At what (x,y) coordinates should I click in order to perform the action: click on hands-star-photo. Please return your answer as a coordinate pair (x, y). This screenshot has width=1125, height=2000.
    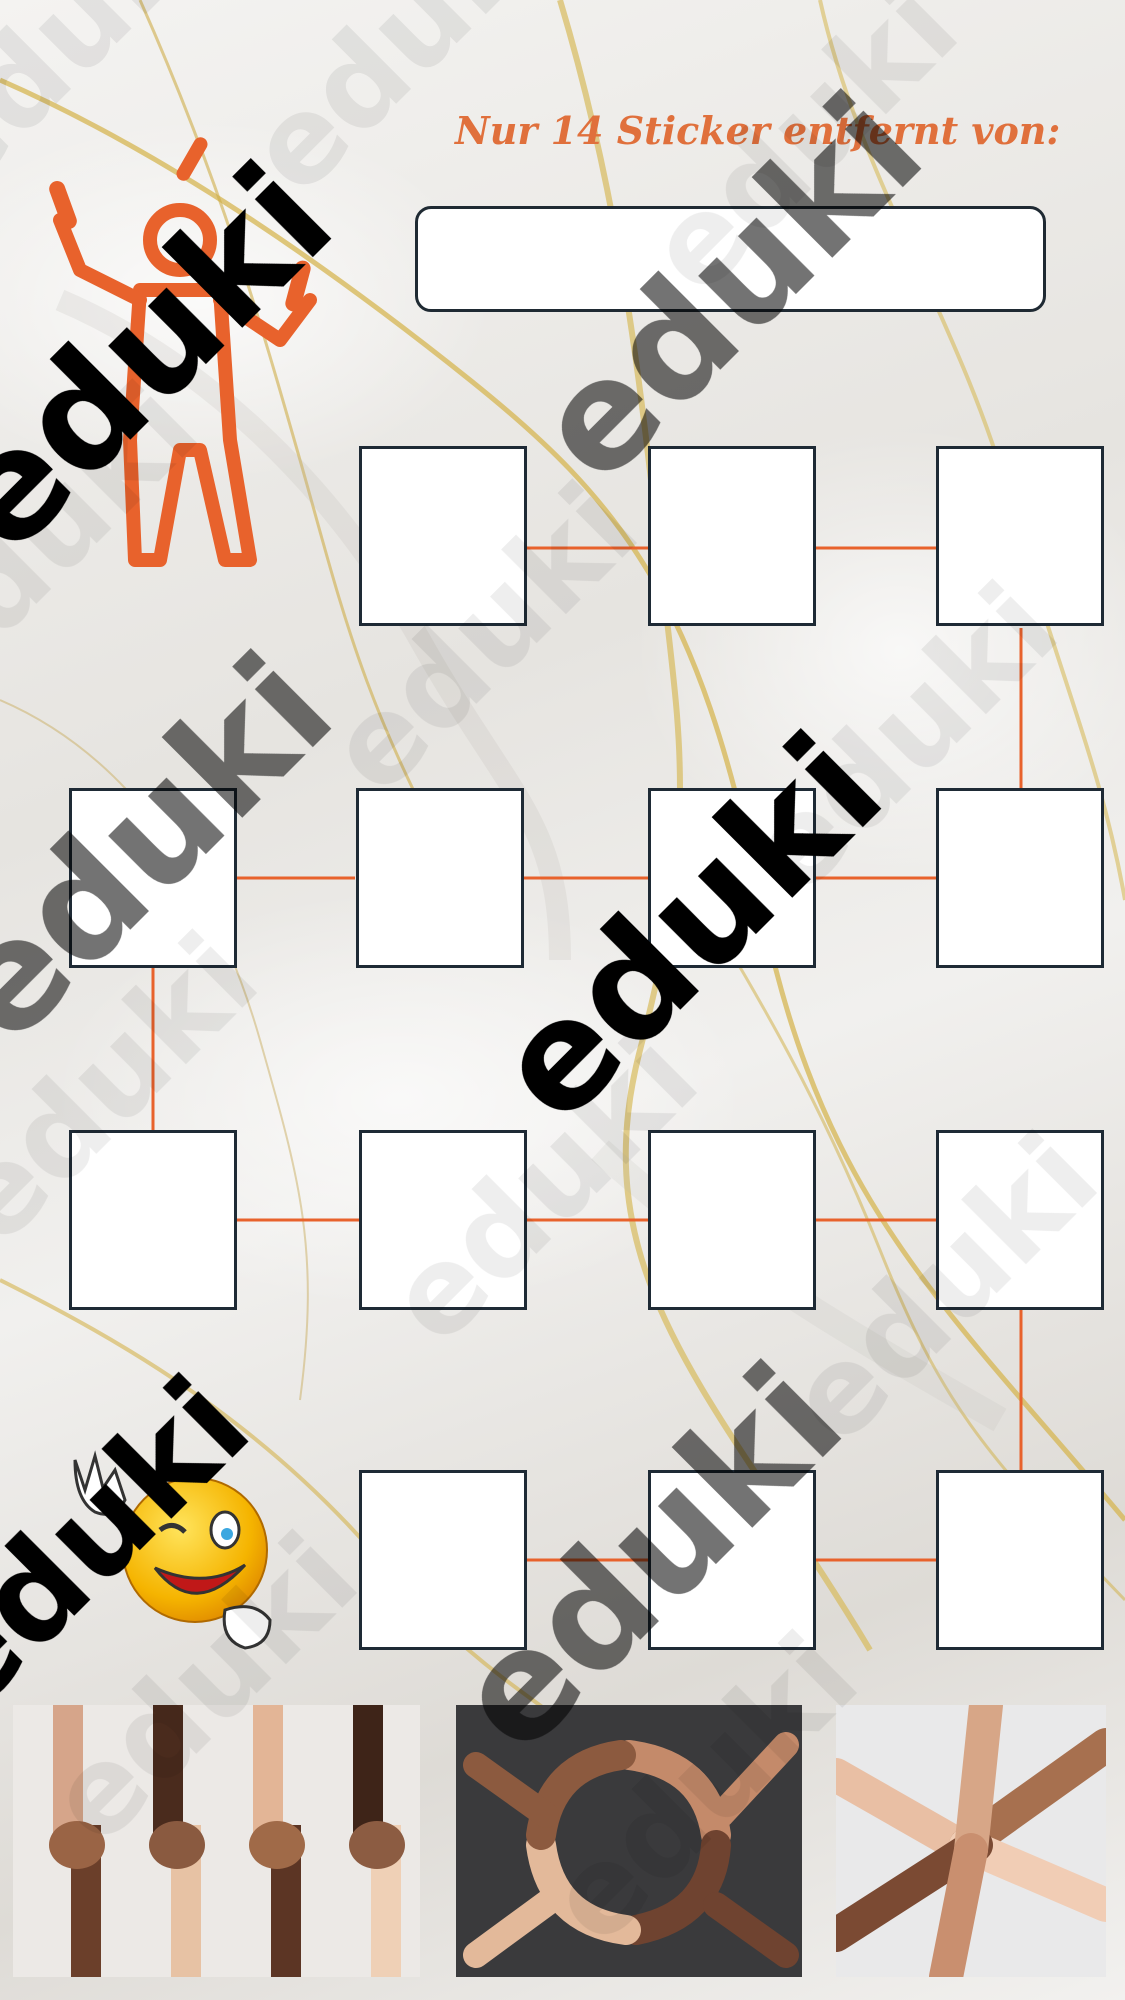
    Looking at the image, I should click on (971, 1841).